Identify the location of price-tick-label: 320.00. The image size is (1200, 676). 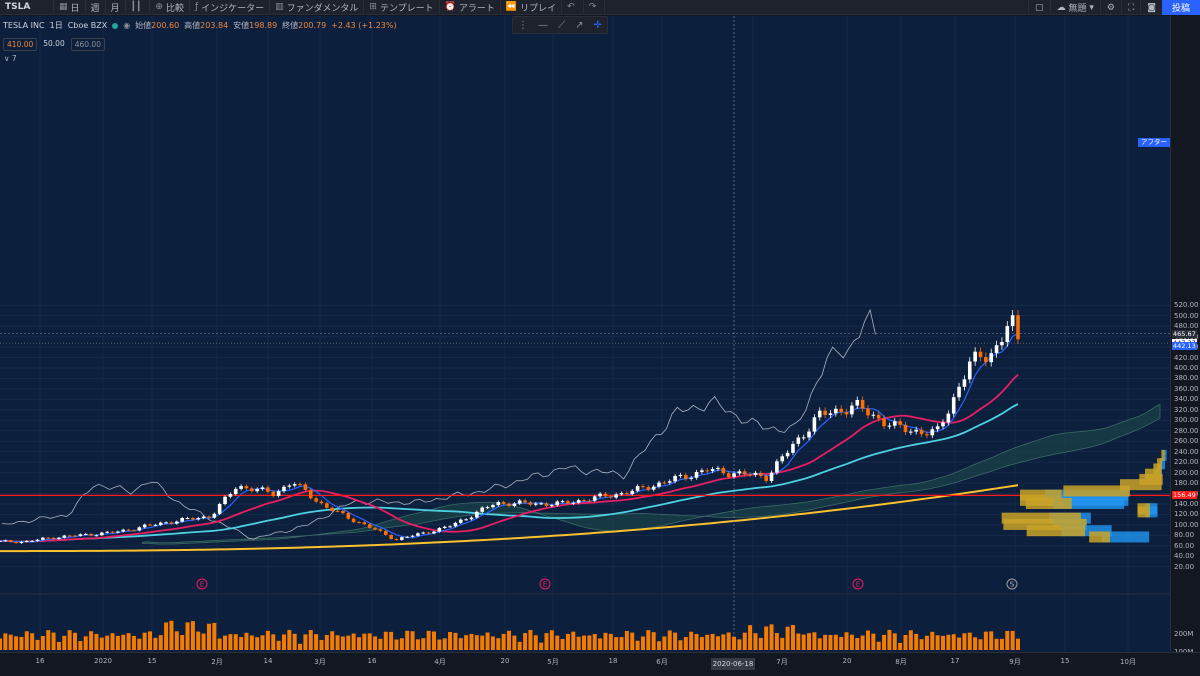
(1186, 409).